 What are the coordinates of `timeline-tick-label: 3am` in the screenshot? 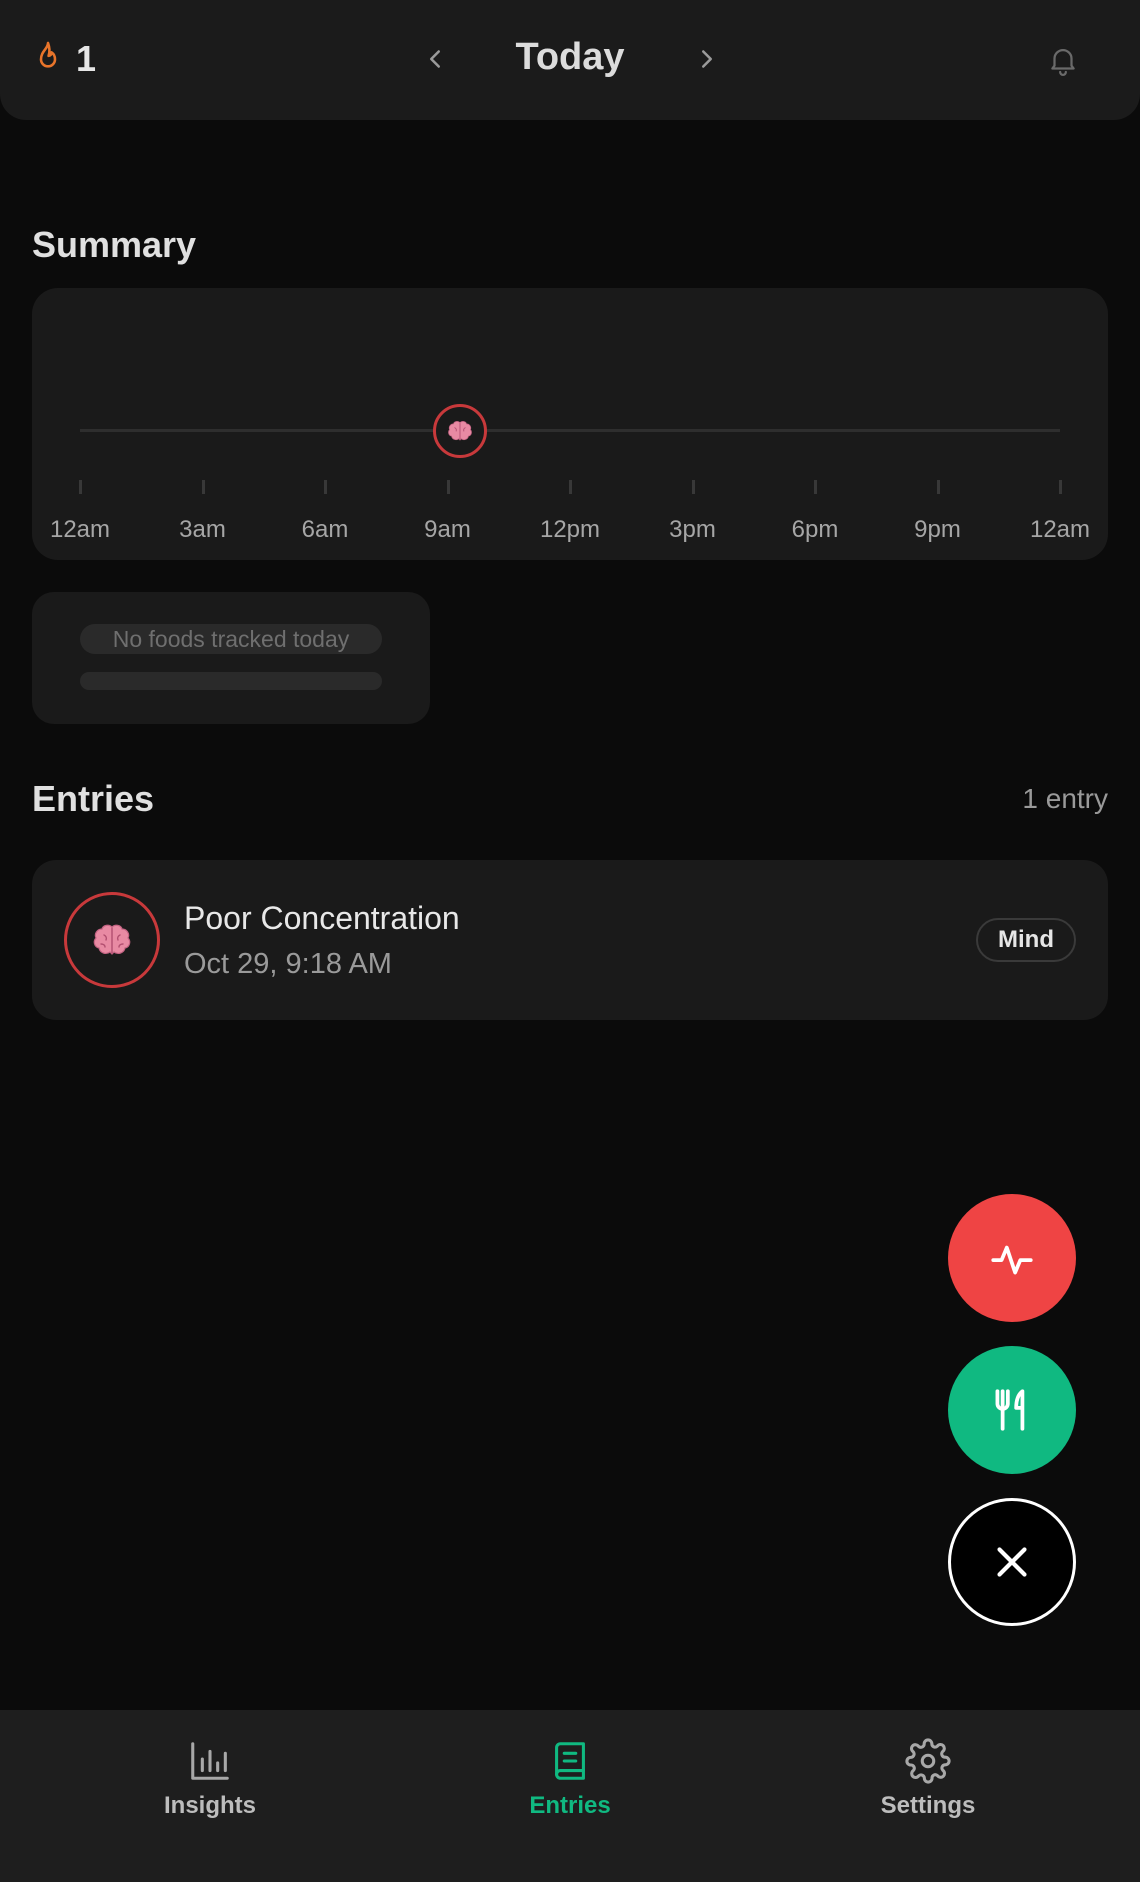 It's located at (202, 529).